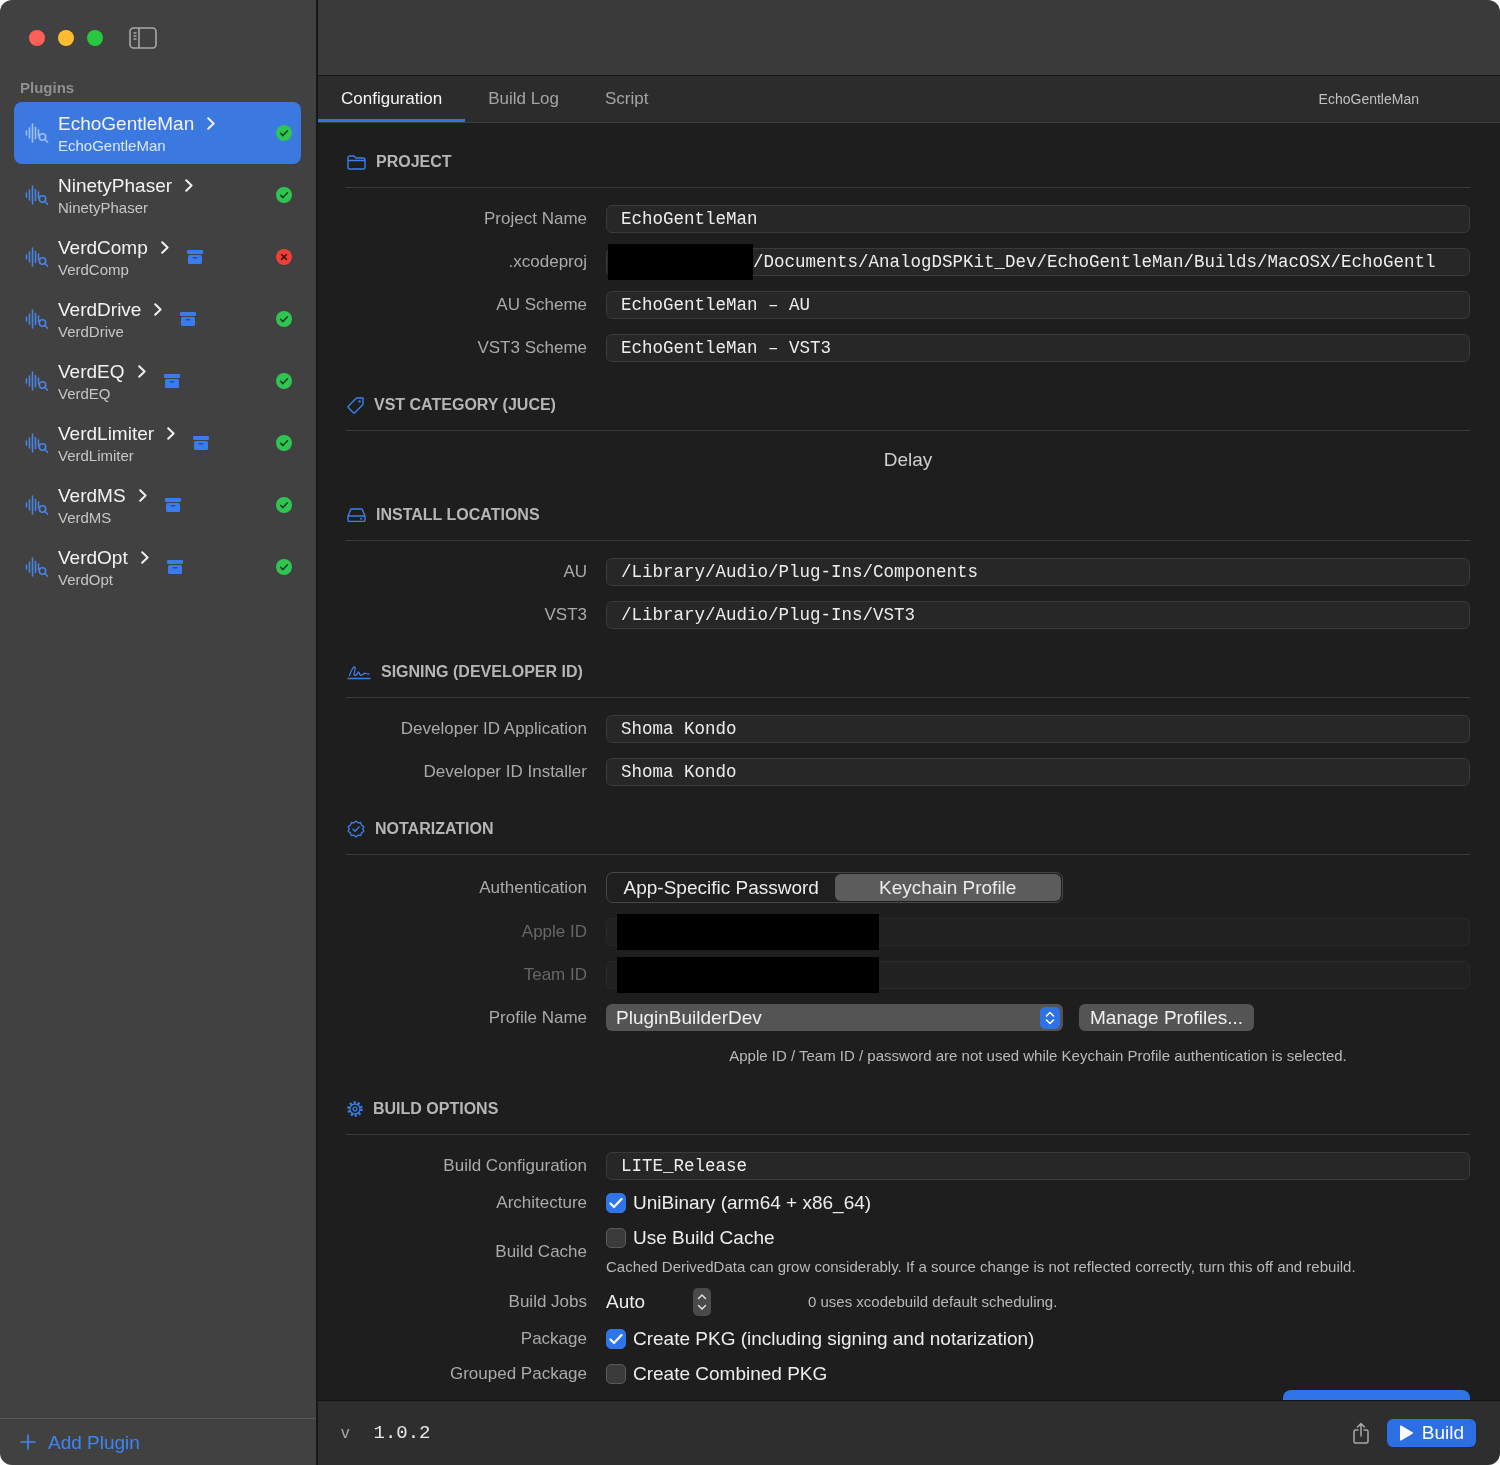 The image size is (1500, 1465). Describe the element at coordinates (47, 88) in the screenshot. I see `sidebar-heading: Plugins` at that location.